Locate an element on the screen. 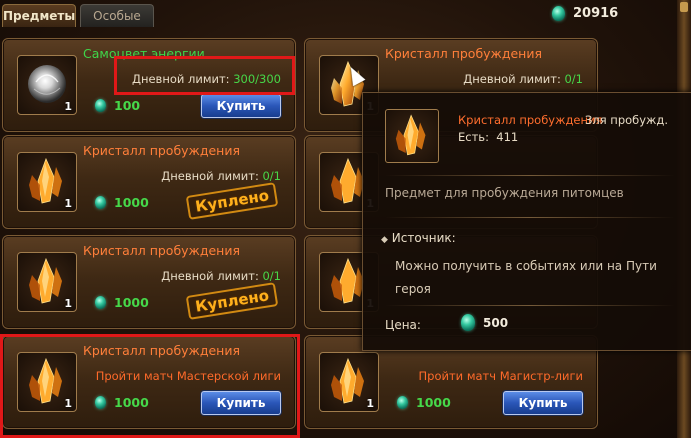  highlight-item-card is located at coordinates (150, 386).